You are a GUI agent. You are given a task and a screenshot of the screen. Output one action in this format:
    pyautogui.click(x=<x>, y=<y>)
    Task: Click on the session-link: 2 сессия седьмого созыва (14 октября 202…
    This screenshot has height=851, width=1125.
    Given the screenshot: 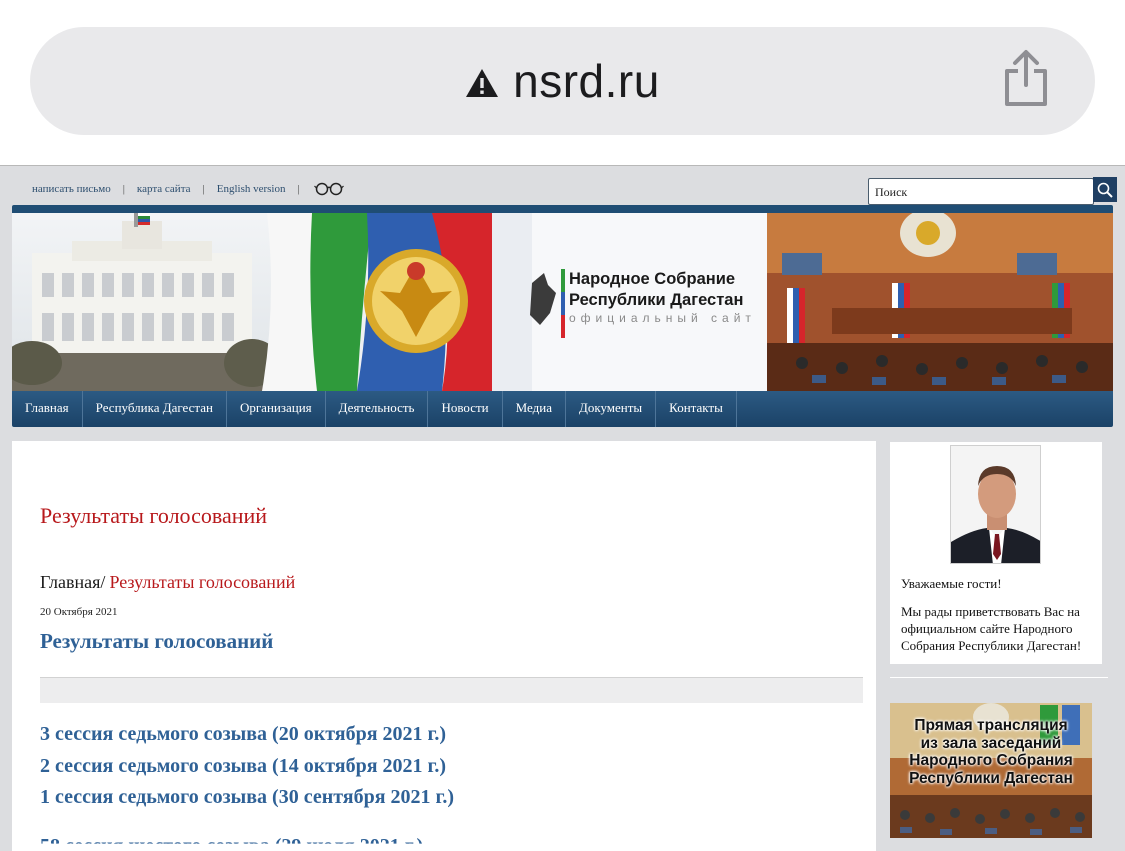 What is the action you would take?
    pyautogui.click(x=247, y=767)
    